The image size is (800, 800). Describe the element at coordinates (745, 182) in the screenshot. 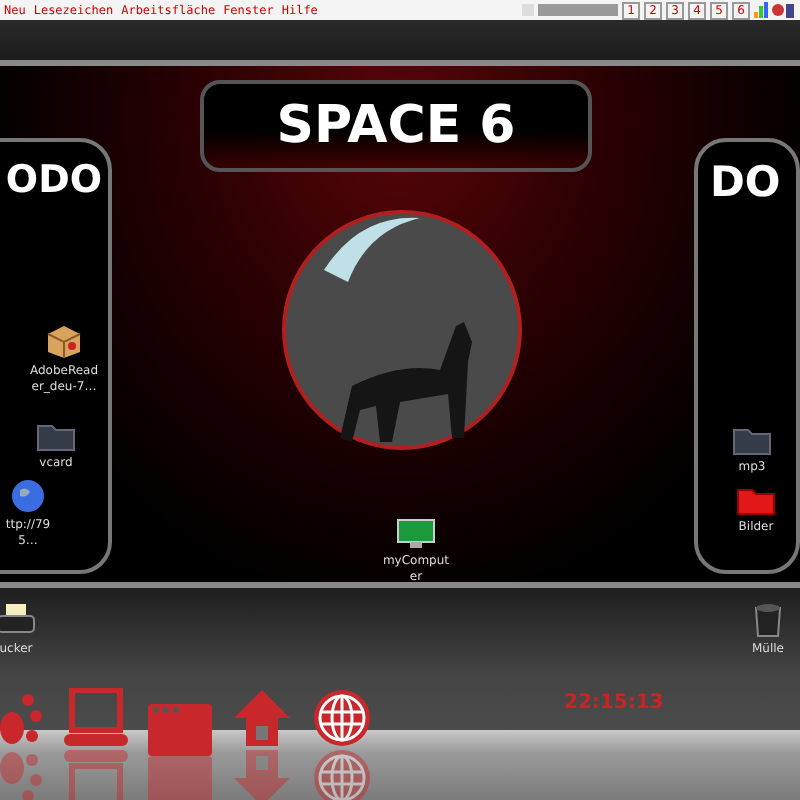

I see `panel-title: DO` at that location.